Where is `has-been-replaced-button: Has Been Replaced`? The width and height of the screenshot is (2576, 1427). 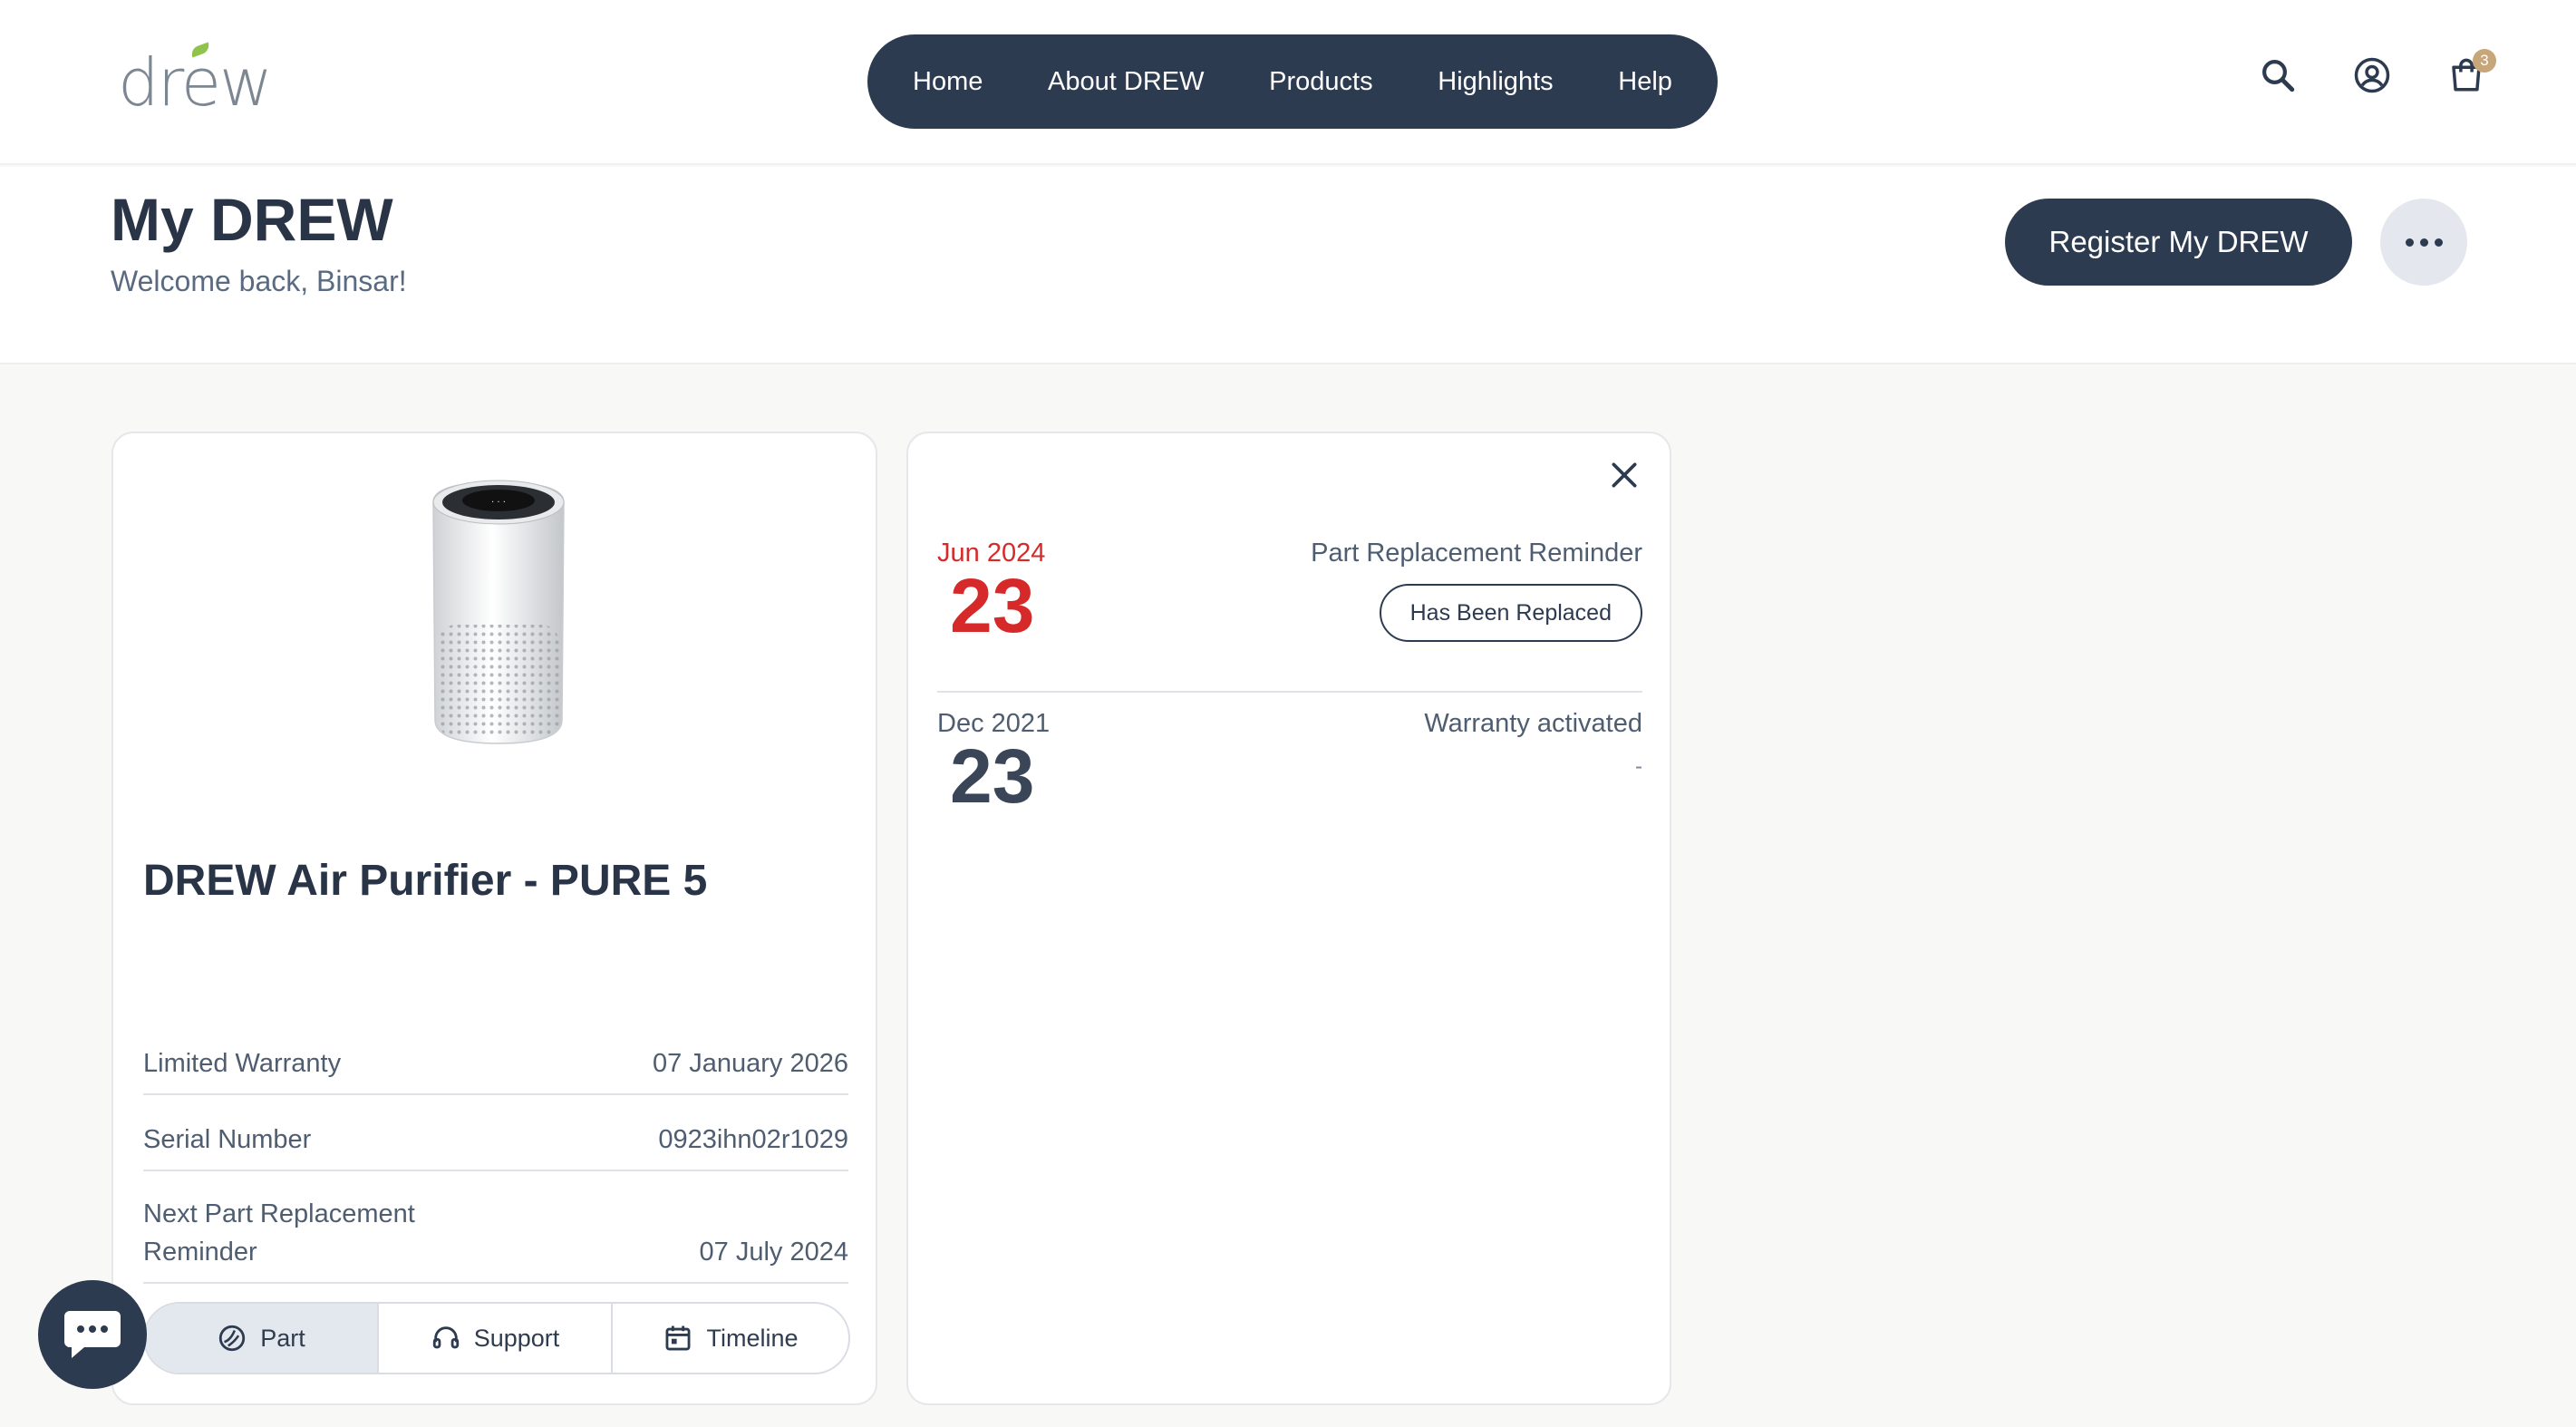 has-been-replaced-button: Has Been Replaced is located at coordinates (1510, 613).